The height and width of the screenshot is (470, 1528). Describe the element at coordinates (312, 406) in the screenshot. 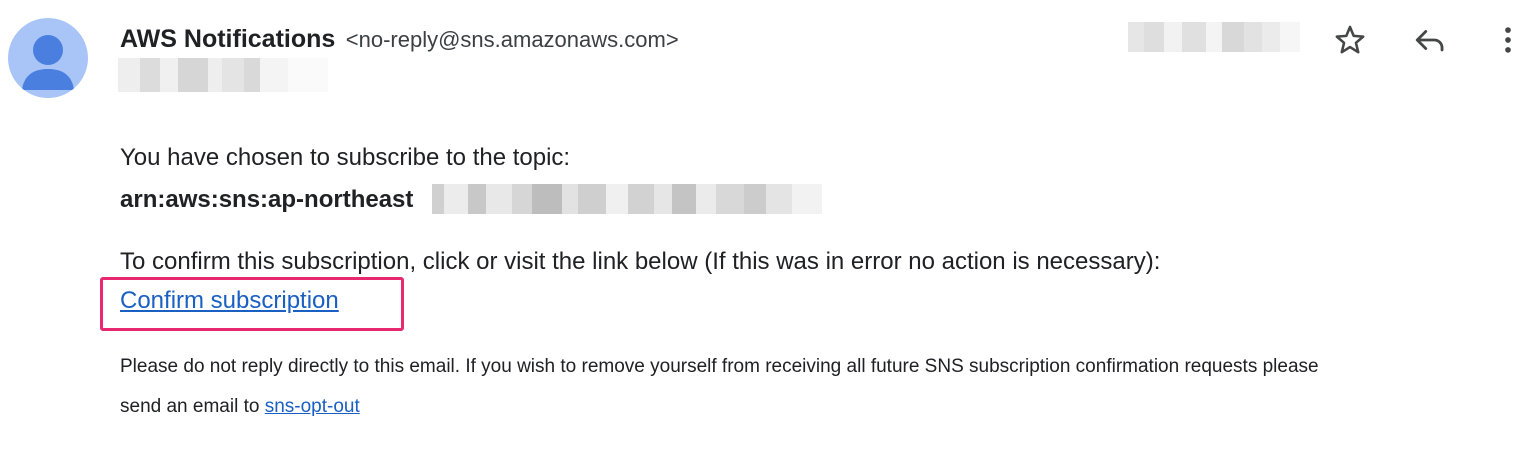

I see `sns-opt-out-link: sns-opt-out` at that location.